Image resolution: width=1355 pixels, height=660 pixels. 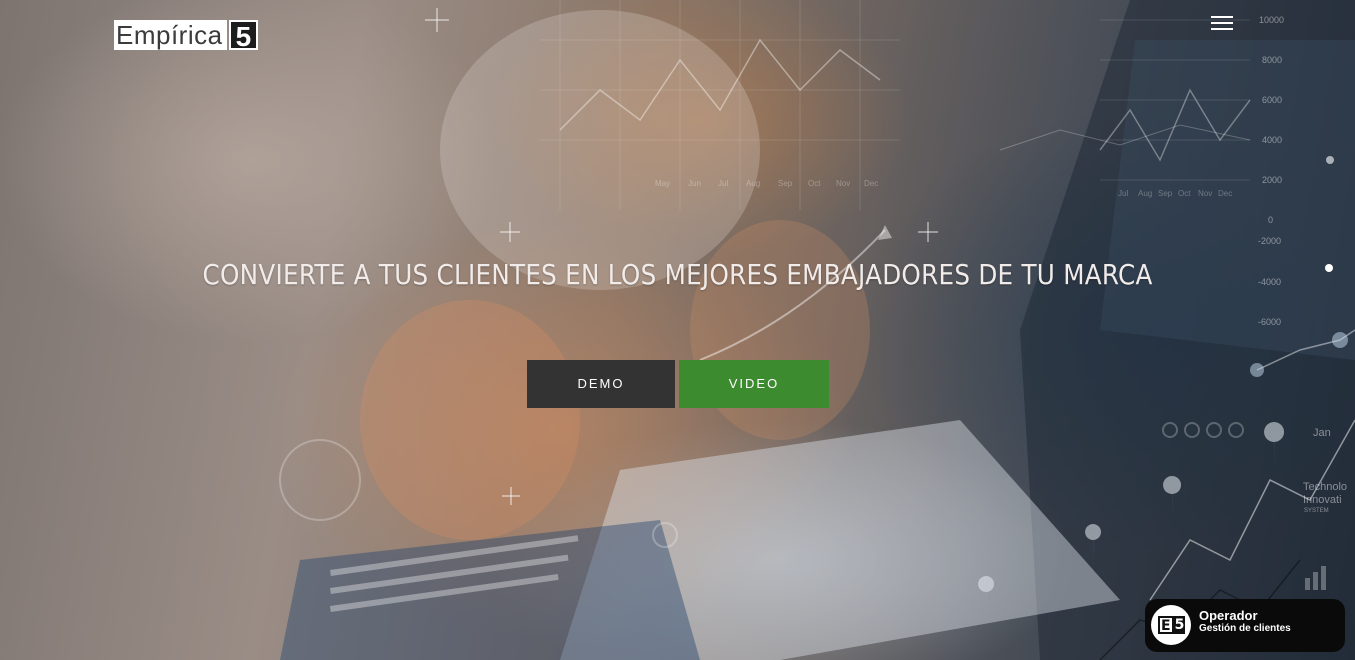 What do you see at coordinates (1270, 220) in the screenshot?
I see `axis-tick-label: 0` at bounding box center [1270, 220].